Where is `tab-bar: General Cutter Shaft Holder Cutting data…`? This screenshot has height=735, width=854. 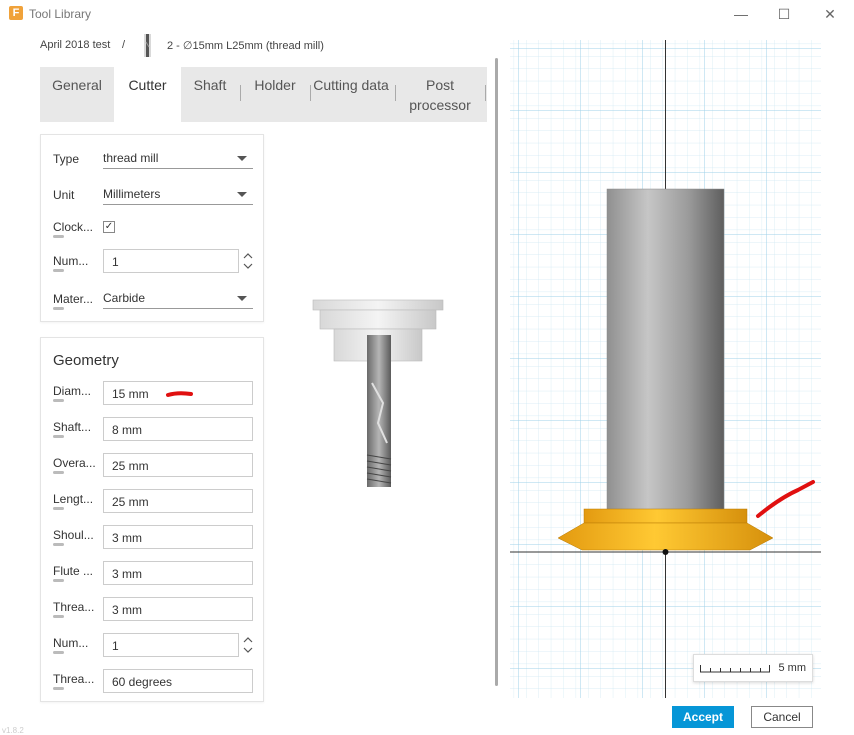
tab-bar: General Cutter Shaft Holder Cutting data… is located at coordinates (263, 94).